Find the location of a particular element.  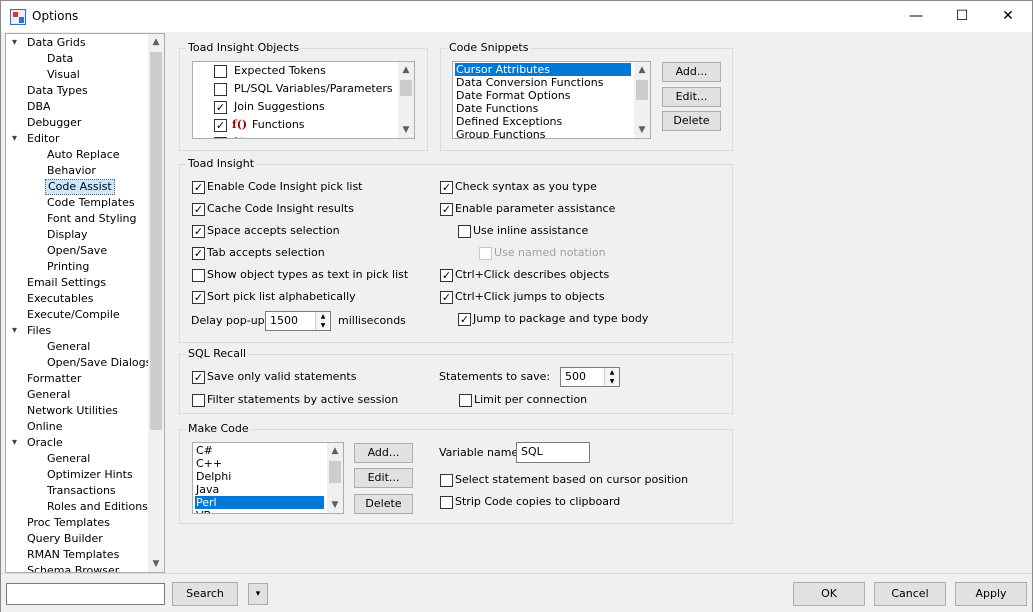

tree-item: Query Builder is located at coordinates (65, 539).